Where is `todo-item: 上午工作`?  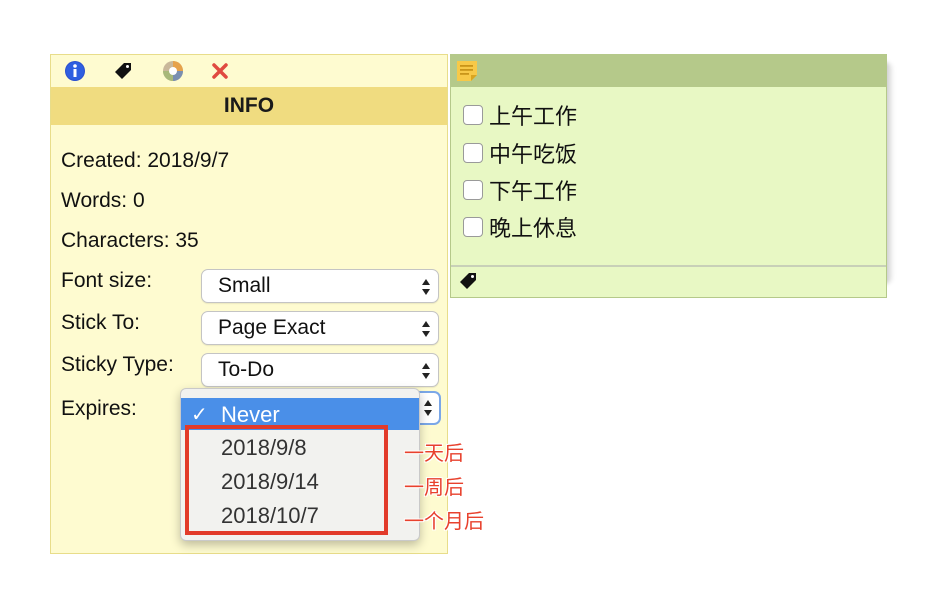
todo-item: 上午工作 is located at coordinates (520, 115).